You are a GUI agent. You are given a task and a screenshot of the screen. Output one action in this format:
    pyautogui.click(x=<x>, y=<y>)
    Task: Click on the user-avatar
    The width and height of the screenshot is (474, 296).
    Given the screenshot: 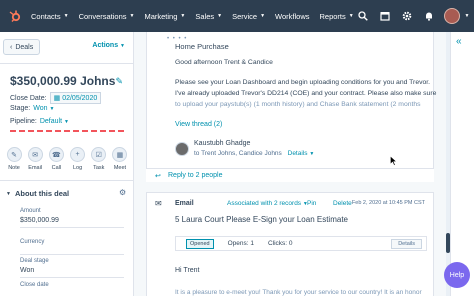 What is the action you would take?
    pyautogui.click(x=452, y=16)
    